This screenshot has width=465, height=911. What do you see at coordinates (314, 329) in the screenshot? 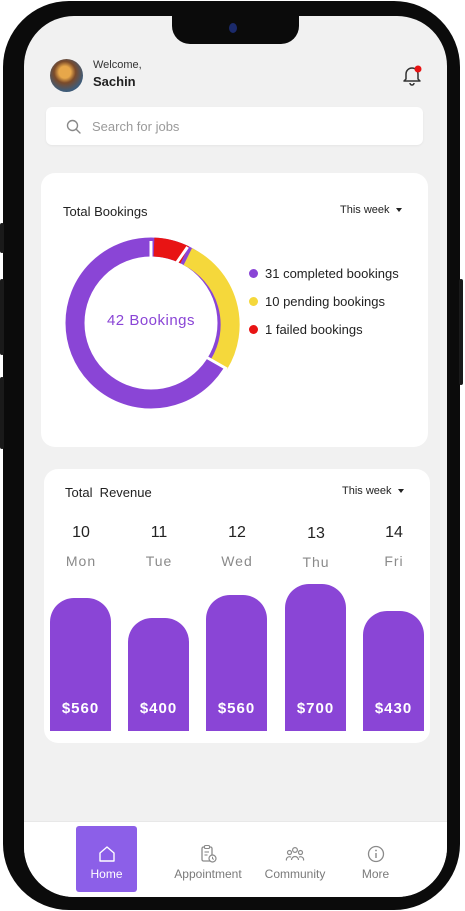
I see `legend-label: 1 failed bookings` at bounding box center [314, 329].